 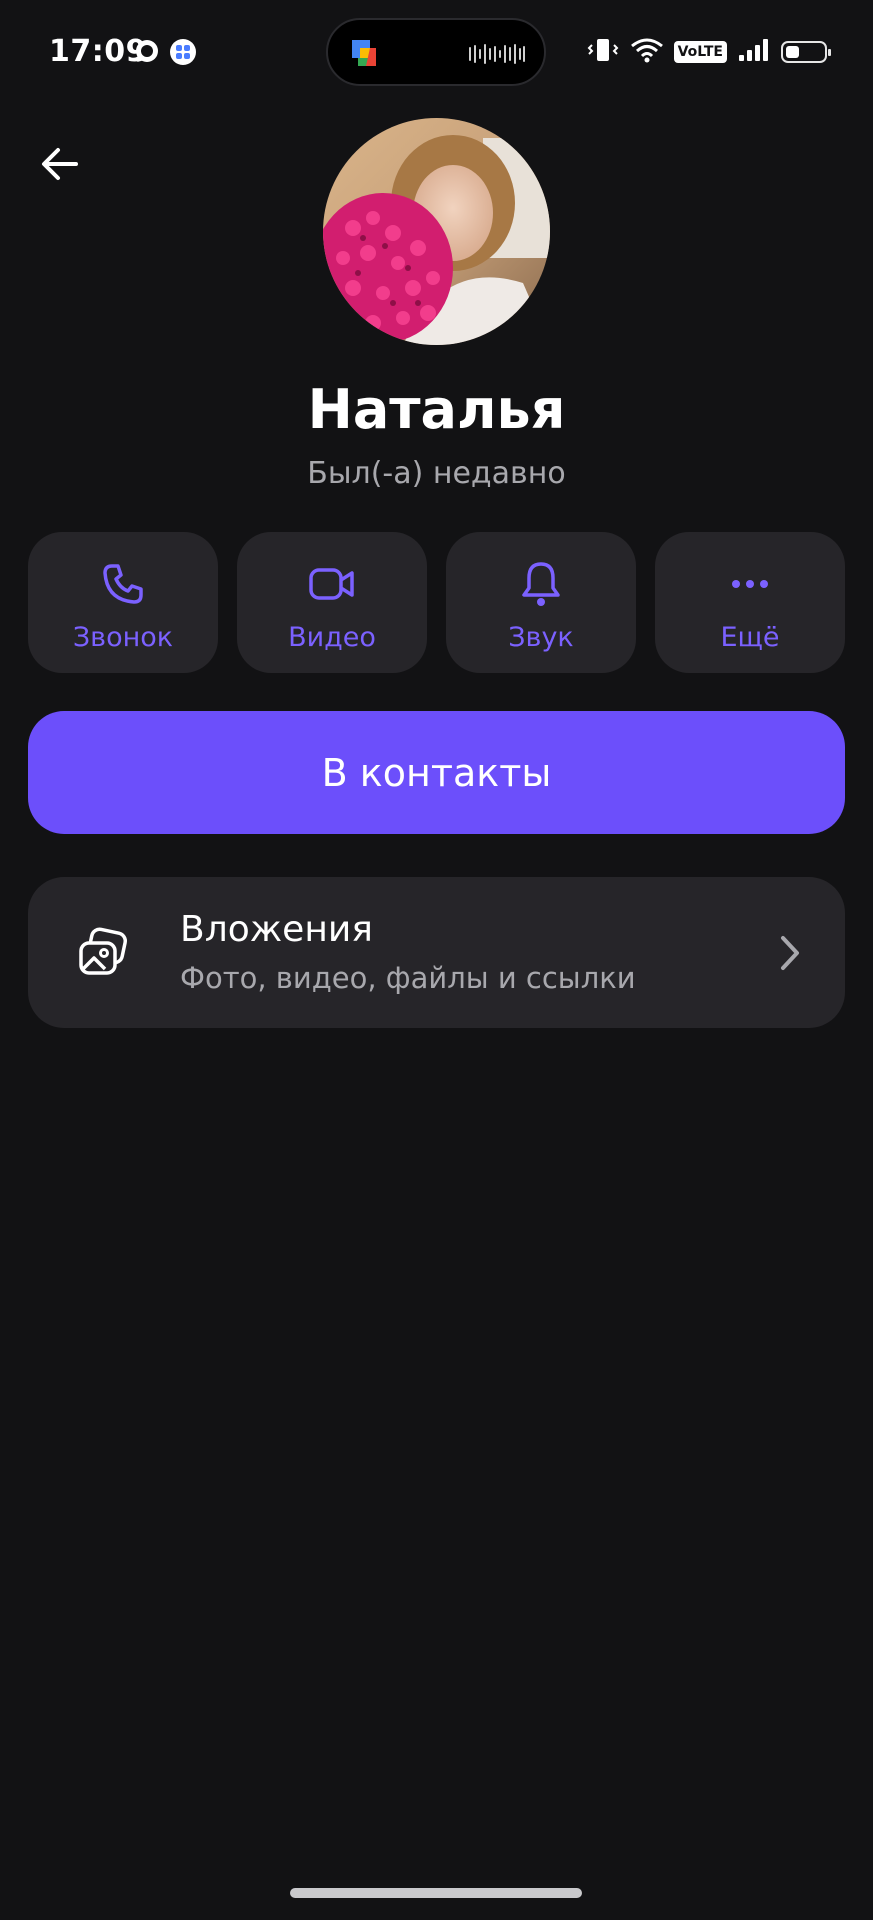 What do you see at coordinates (541, 584) in the screenshot?
I see `bell-icon` at bounding box center [541, 584].